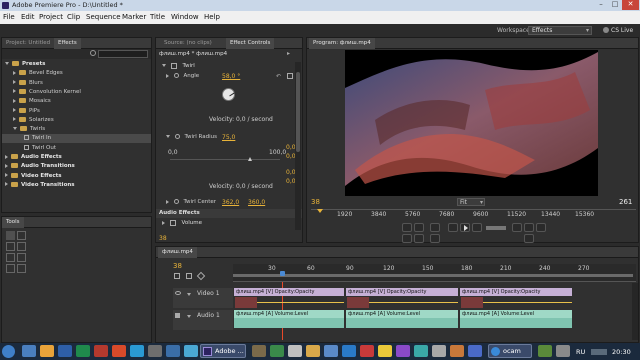 The image size is (640, 360). What do you see at coordinates (599, 352) in the screenshot?
I see `tray-icons` at bounding box center [599, 352].